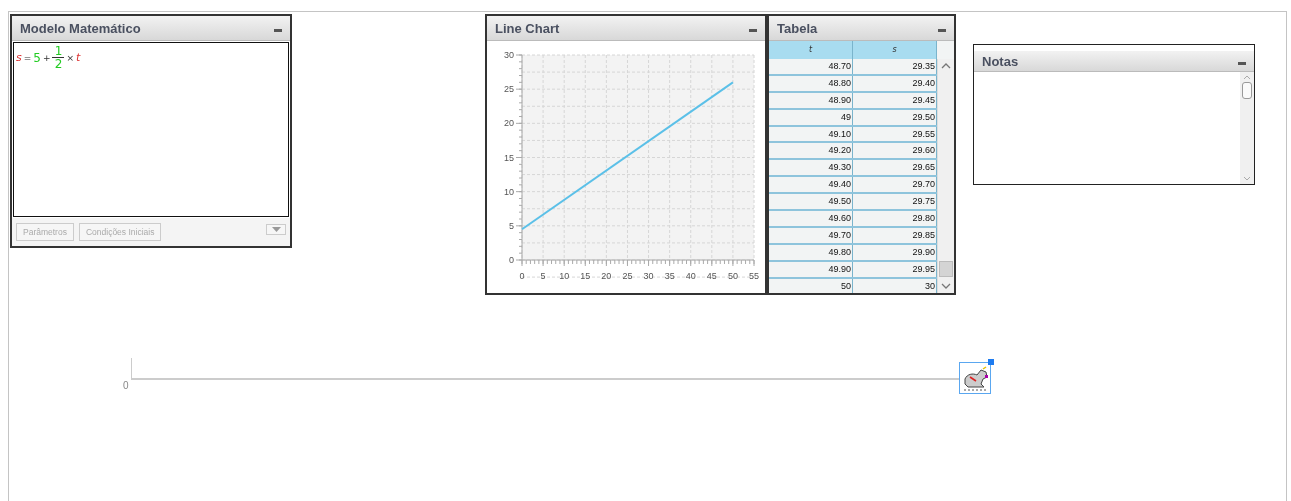  I want to click on fraction-denominator: 2, so click(58, 64).